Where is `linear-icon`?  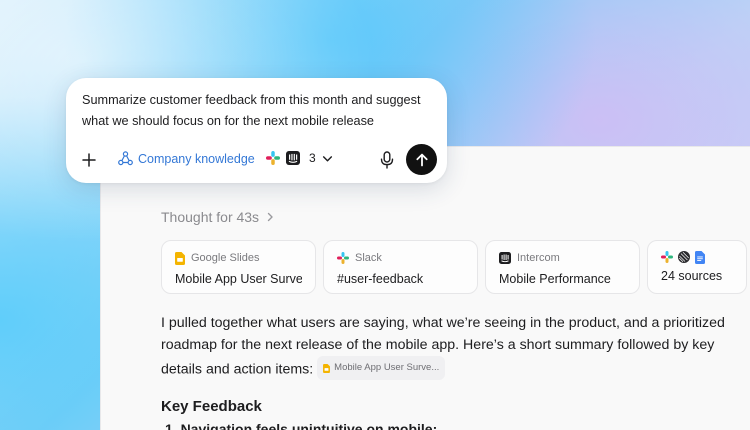
linear-icon is located at coordinates (684, 257).